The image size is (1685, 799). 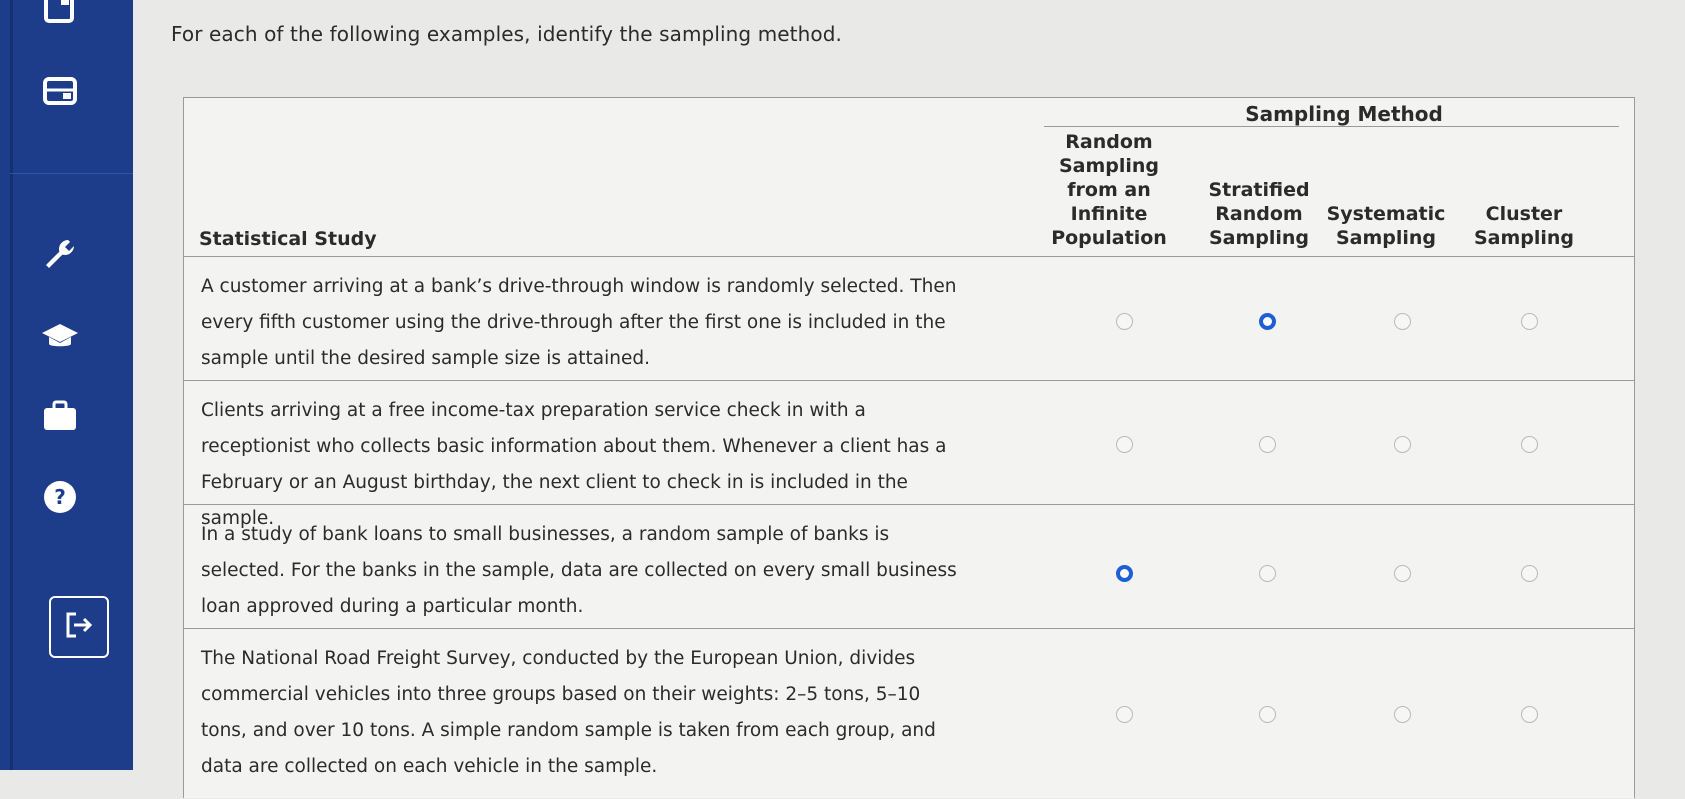 What do you see at coordinates (60, 91) in the screenshot?
I see `card-icon` at bounding box center [60, 91].